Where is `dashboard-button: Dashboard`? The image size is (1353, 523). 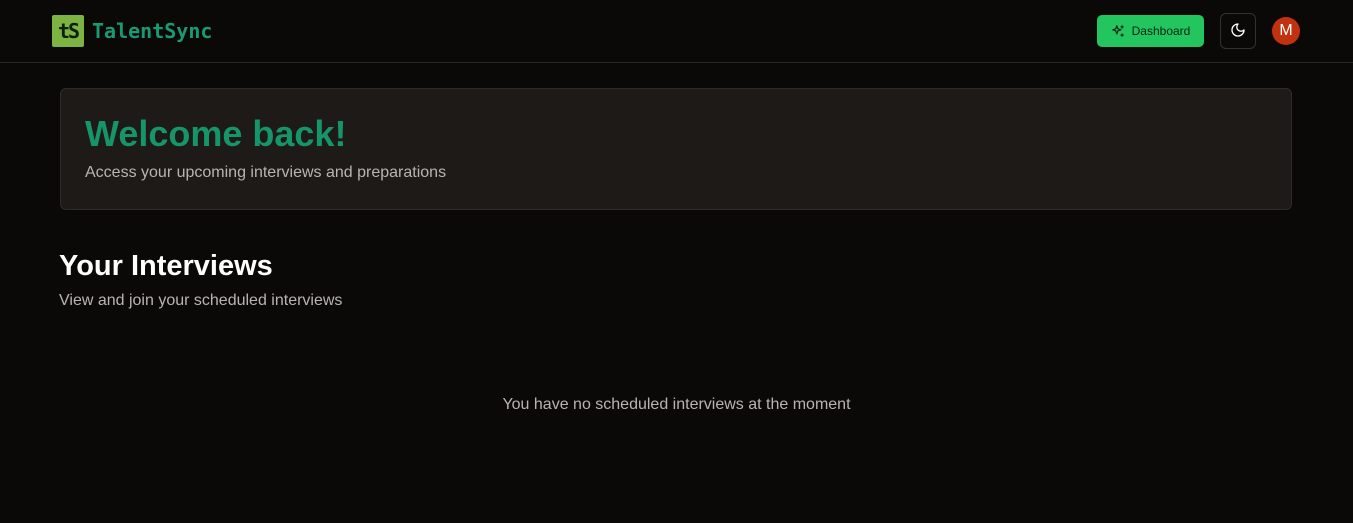 dashboard-button: Dashboard is located at coordinates (1150, 31).